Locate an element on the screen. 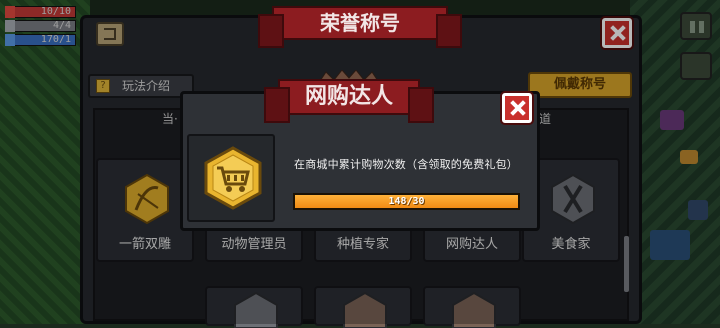  title-description: 在商城中累计购物次数（含领取的免费礼包） is located at coordinates (406, 164).